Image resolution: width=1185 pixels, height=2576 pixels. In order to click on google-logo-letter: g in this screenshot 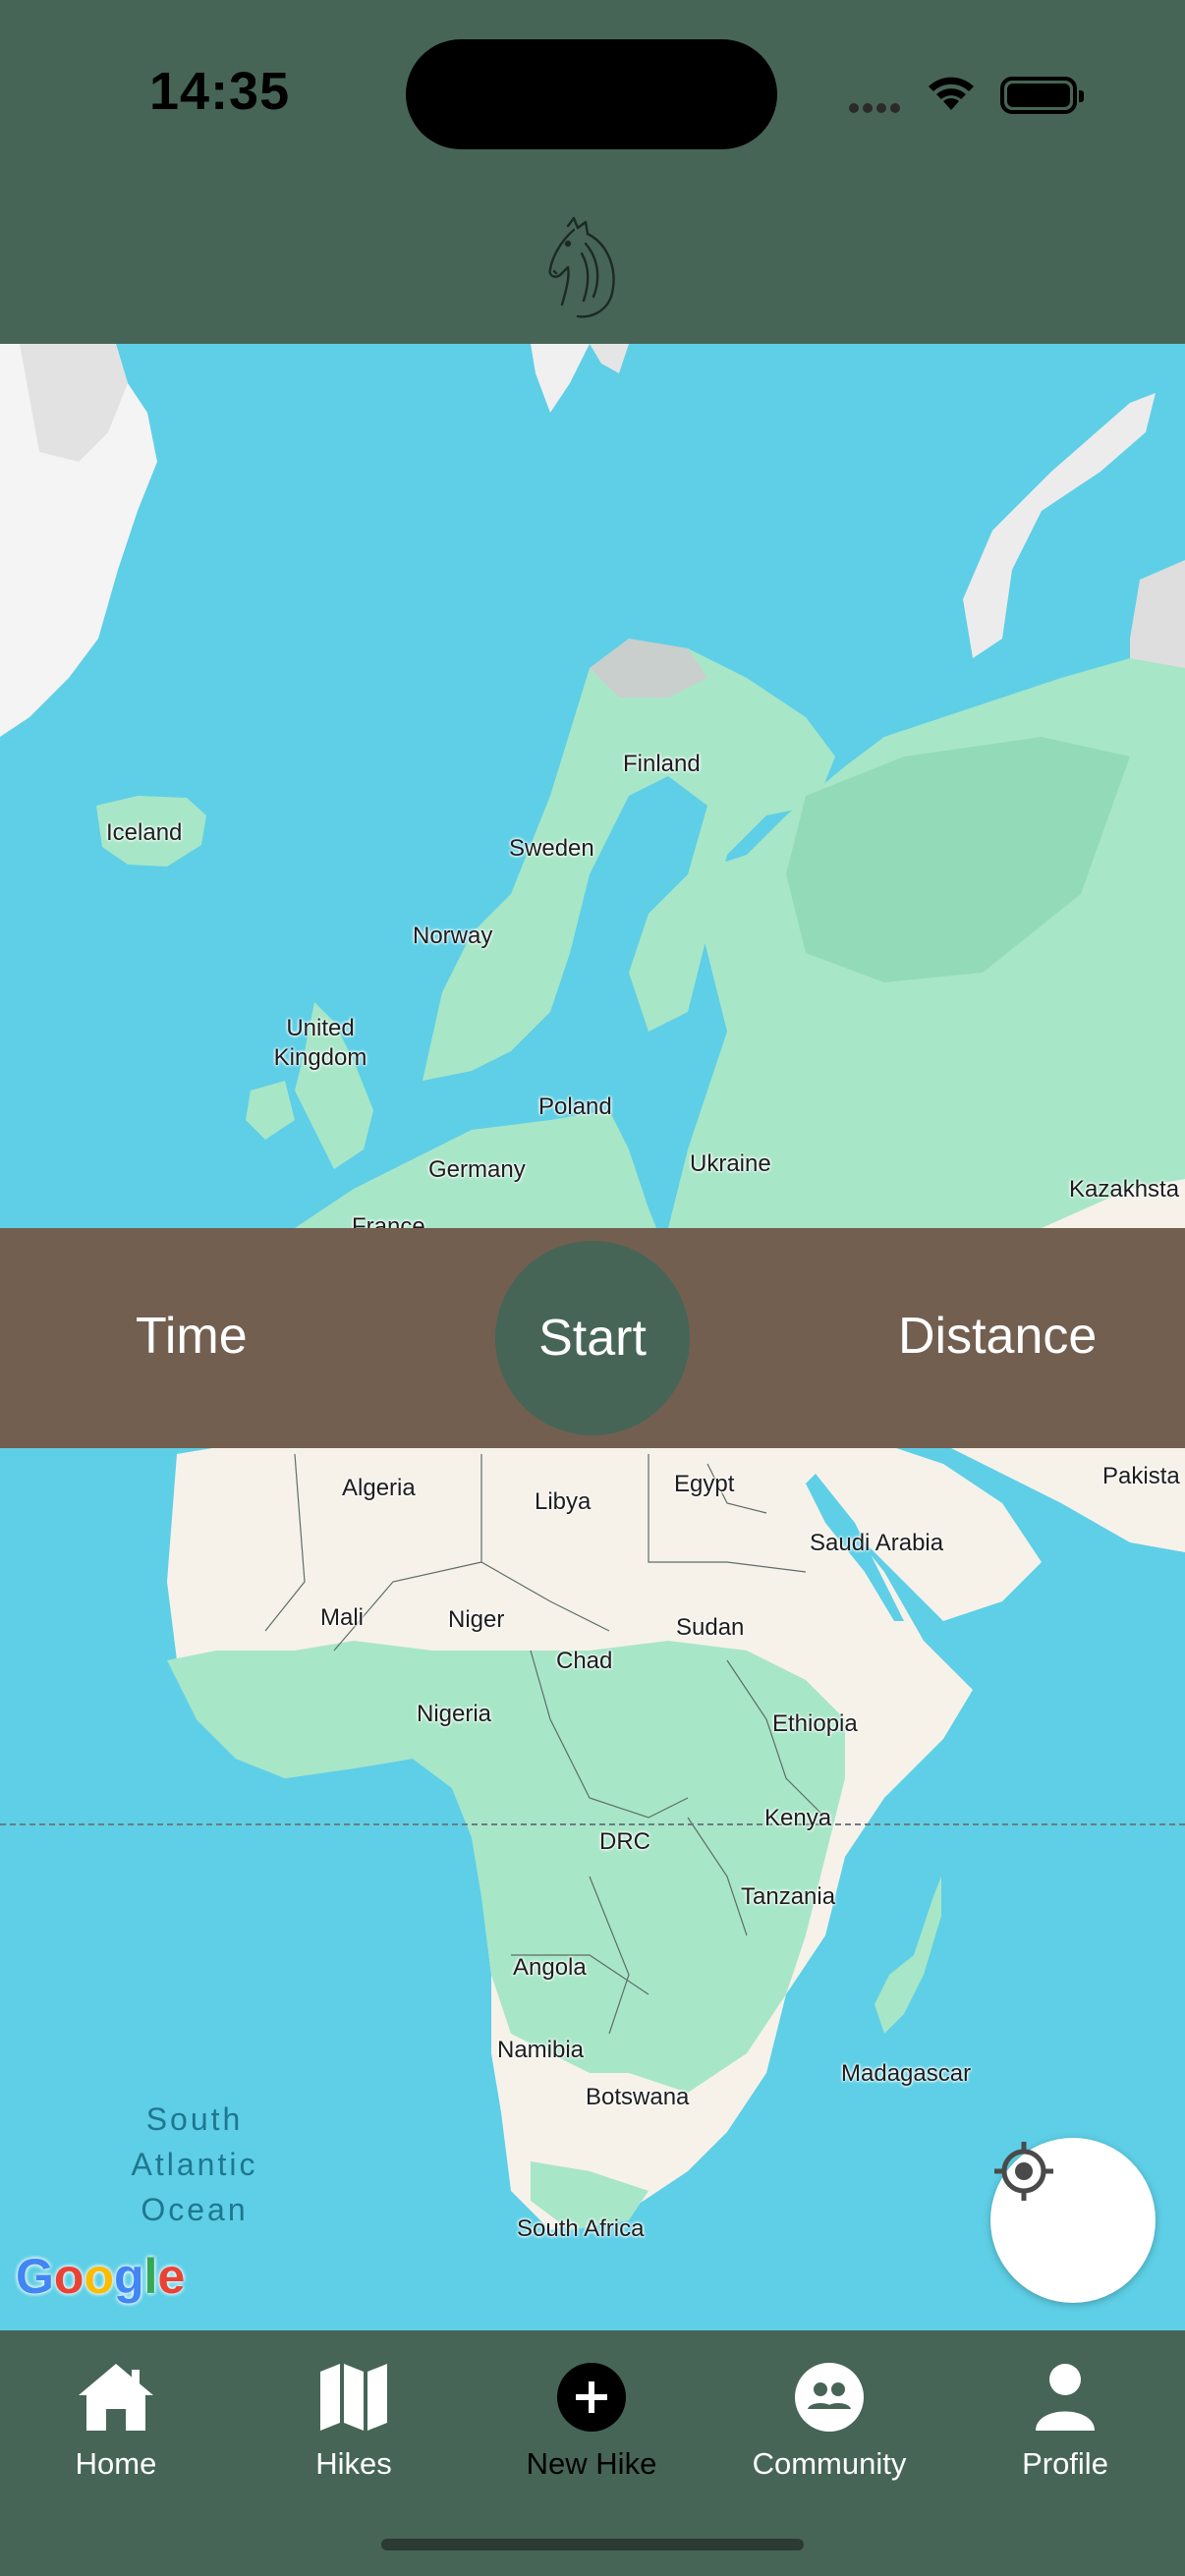, I will do `click(129, 2276)`.